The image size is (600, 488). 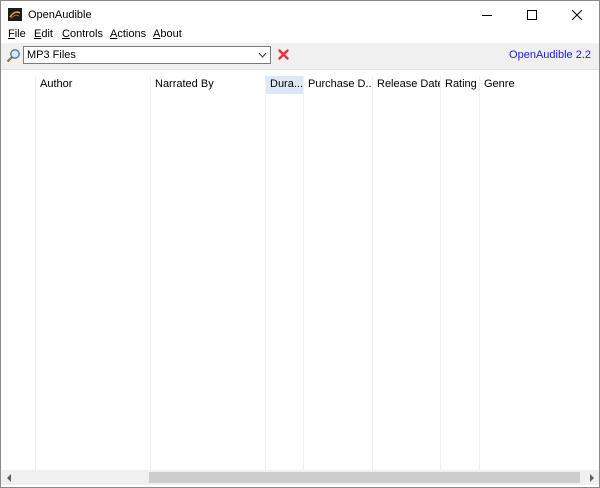 What do you see at coordinates (300, 56) in the screenshot?
I see `toolbar: MP3 Files OpenAudible 2.2` at bounding box center [300, 56].